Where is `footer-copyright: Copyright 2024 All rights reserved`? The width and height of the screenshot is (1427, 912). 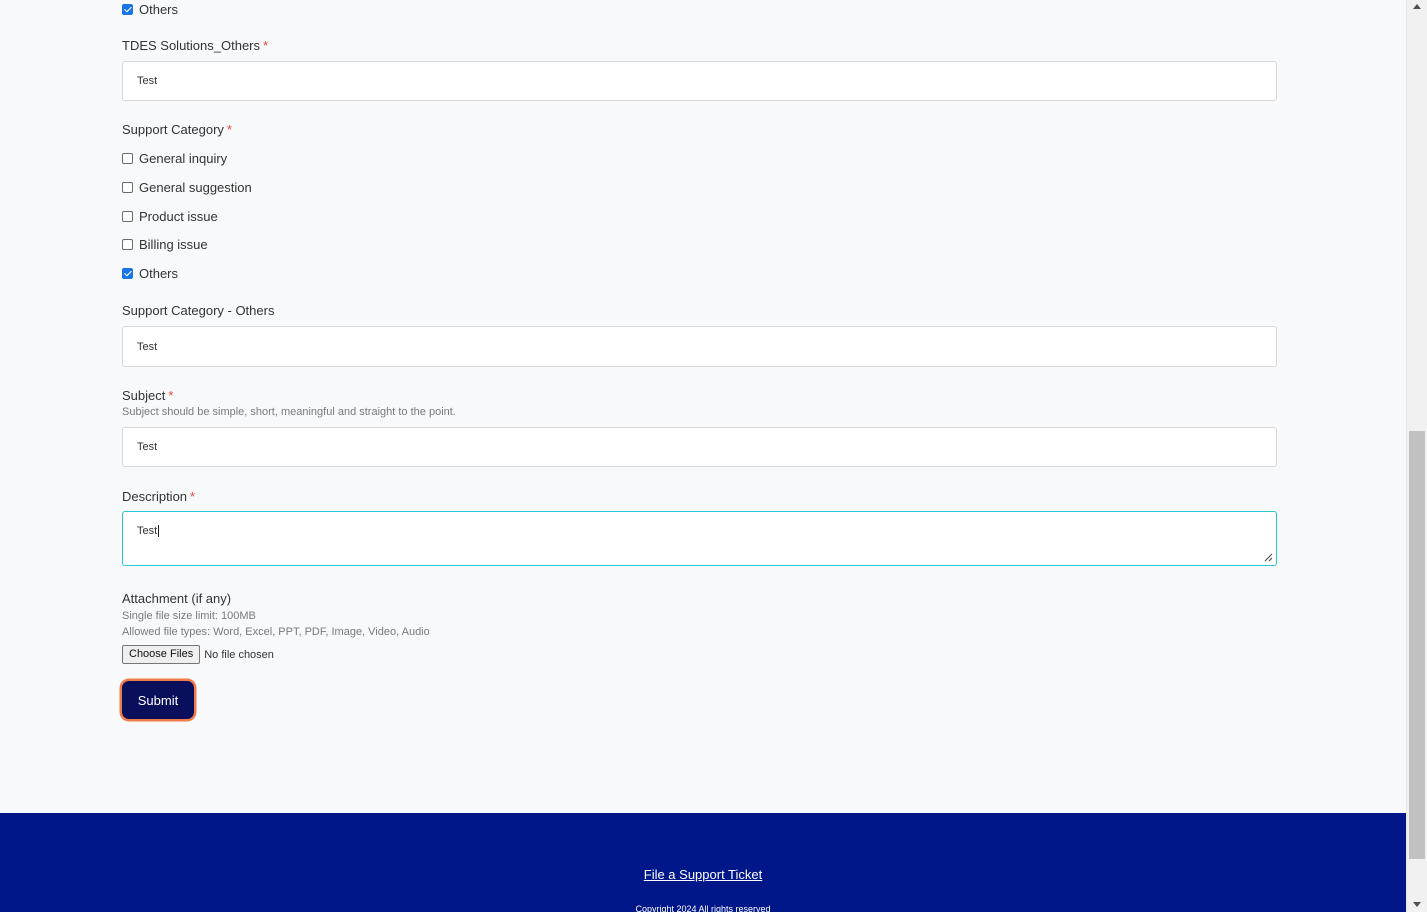
footer-copyright: Copyright 2024 All rights reserved is located at coordinates (703, 908).